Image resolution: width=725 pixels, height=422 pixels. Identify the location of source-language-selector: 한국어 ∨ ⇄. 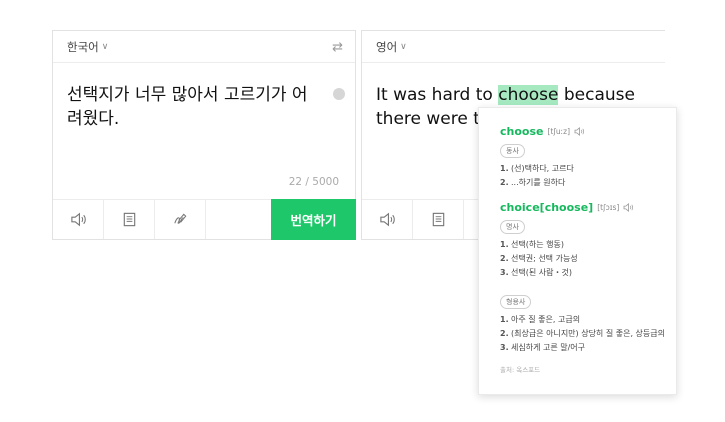
(204, 47).